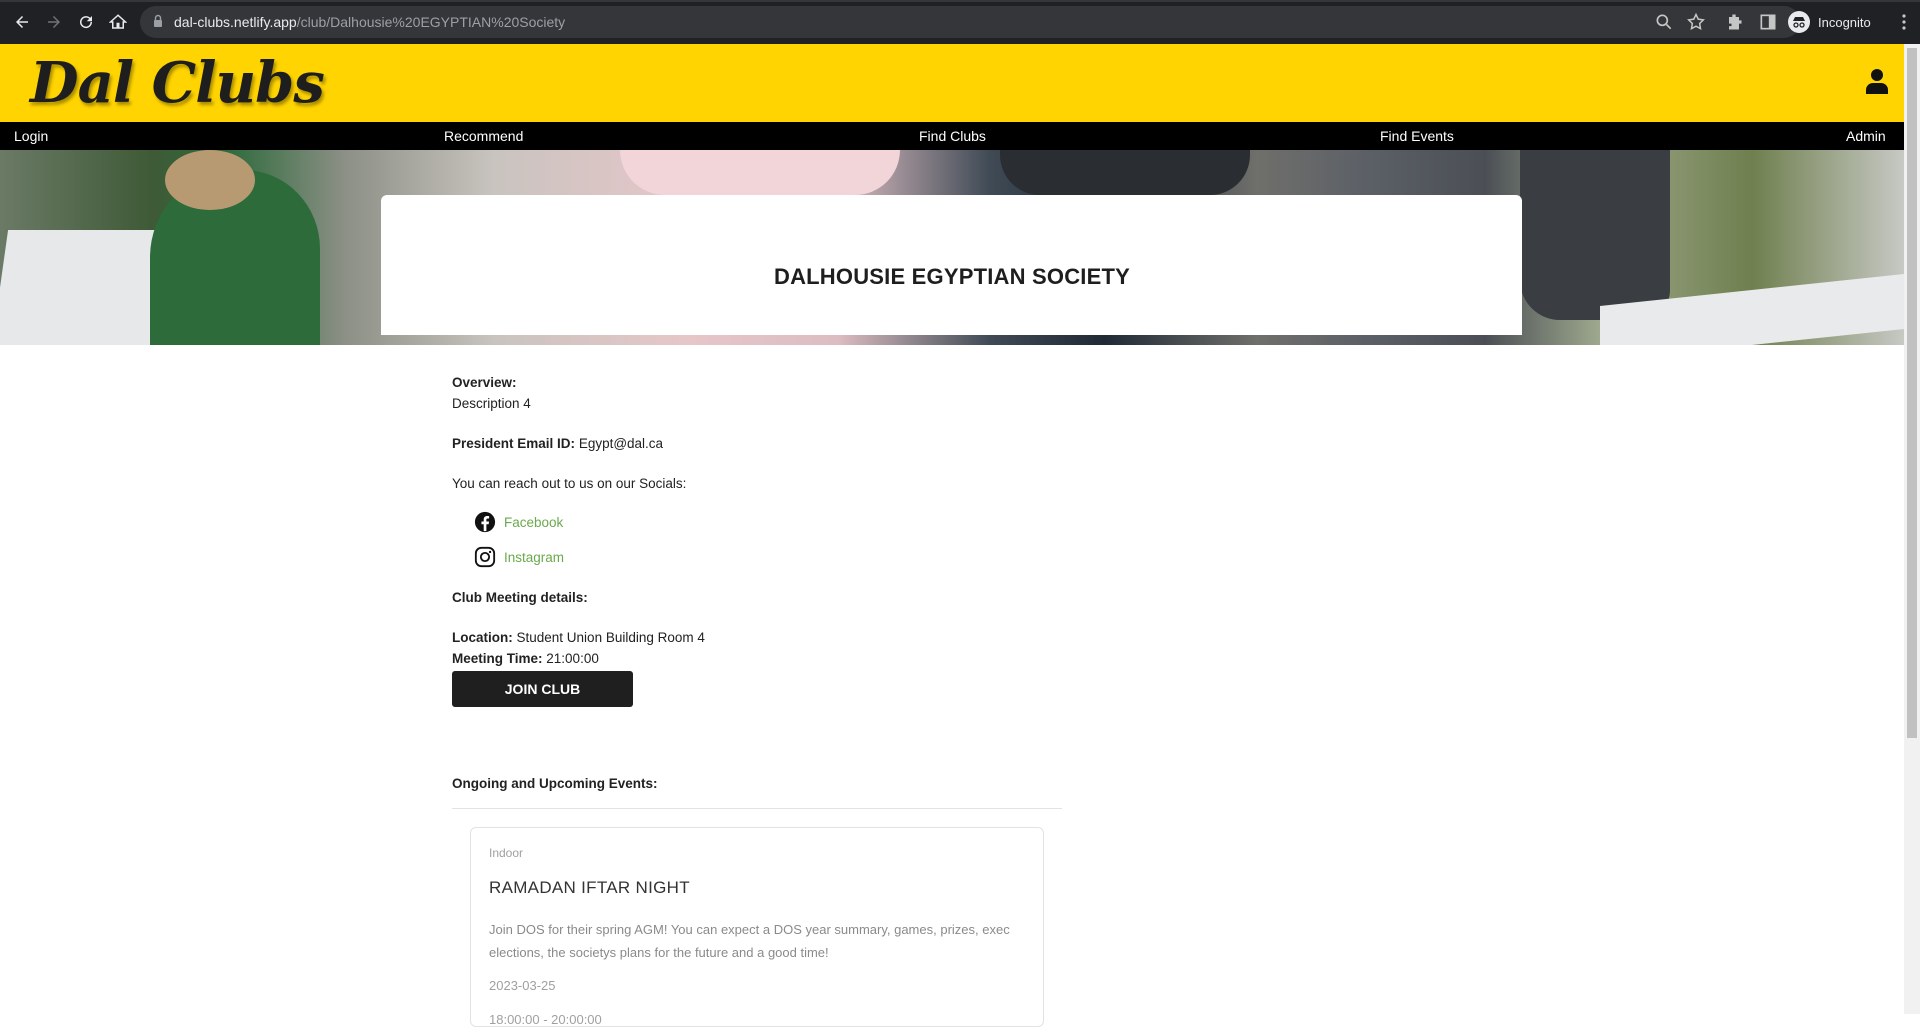 This screenshot has height=1027, width=1920. Describe the element at coordinates (952, 276) in the screenshot. I see `club-title: DALHOUSIE EGYPTIAN SOCIETY` at that location.